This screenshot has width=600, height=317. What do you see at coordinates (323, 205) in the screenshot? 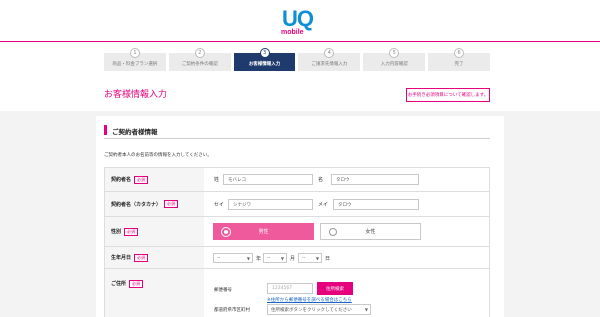
I see `first-kana-prefix: メイ` at bounding box center [323, 205].